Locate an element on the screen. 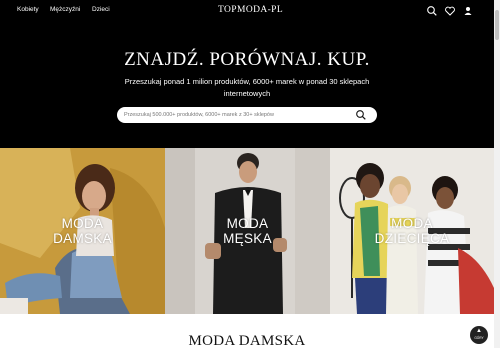 Image resolution: width=500 pixels, height=348 pixels. category-kids-line1: MODA is located at coordinates (412, 223).